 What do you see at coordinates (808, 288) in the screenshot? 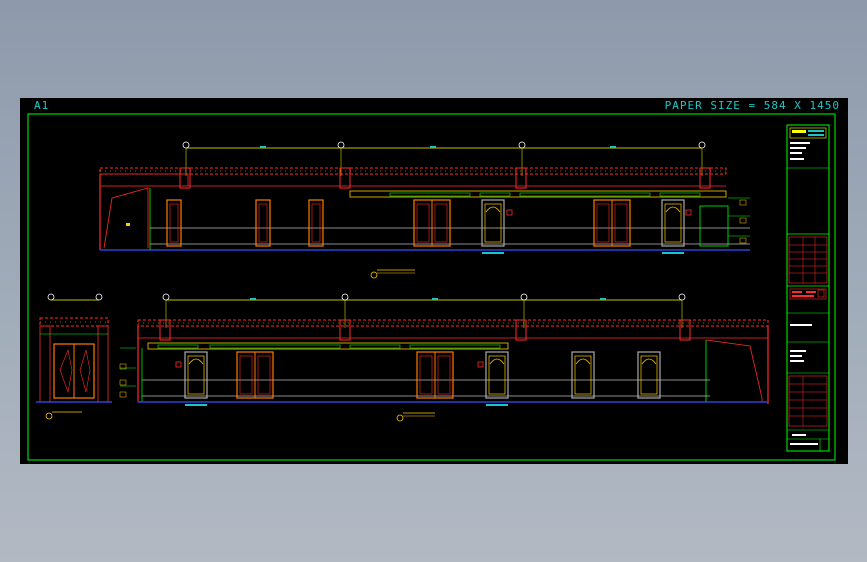
I see `title-block` at bounding box center [808, 288].